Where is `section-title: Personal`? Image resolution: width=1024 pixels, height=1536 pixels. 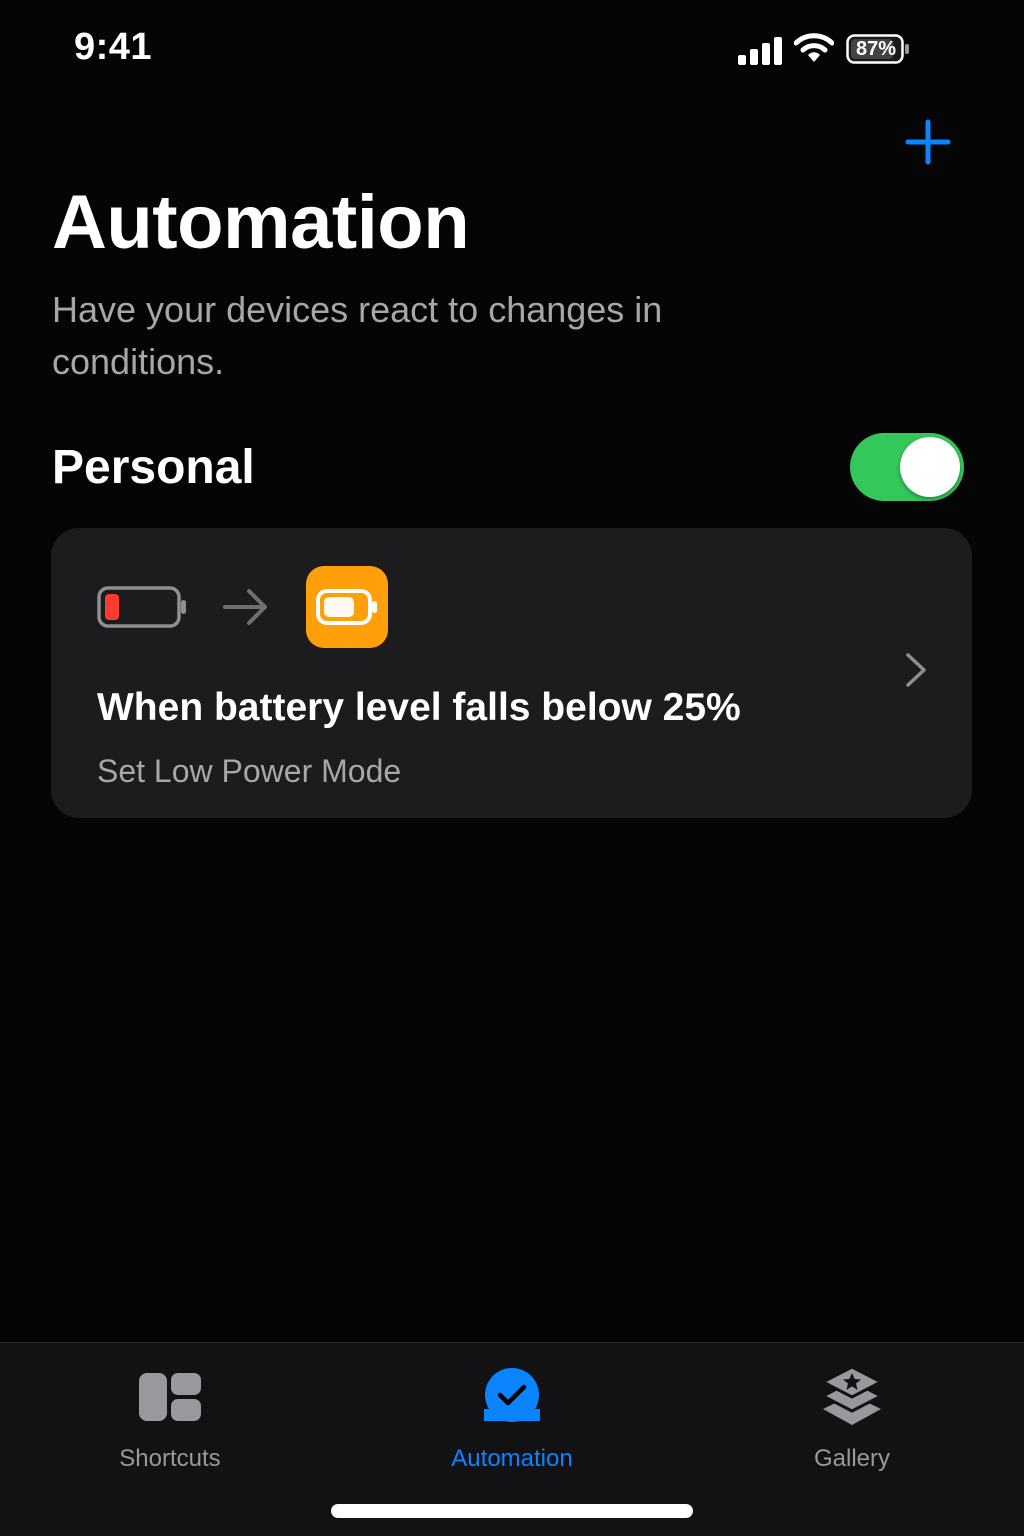 section-title: Personal is located at coordinates (153, 467).